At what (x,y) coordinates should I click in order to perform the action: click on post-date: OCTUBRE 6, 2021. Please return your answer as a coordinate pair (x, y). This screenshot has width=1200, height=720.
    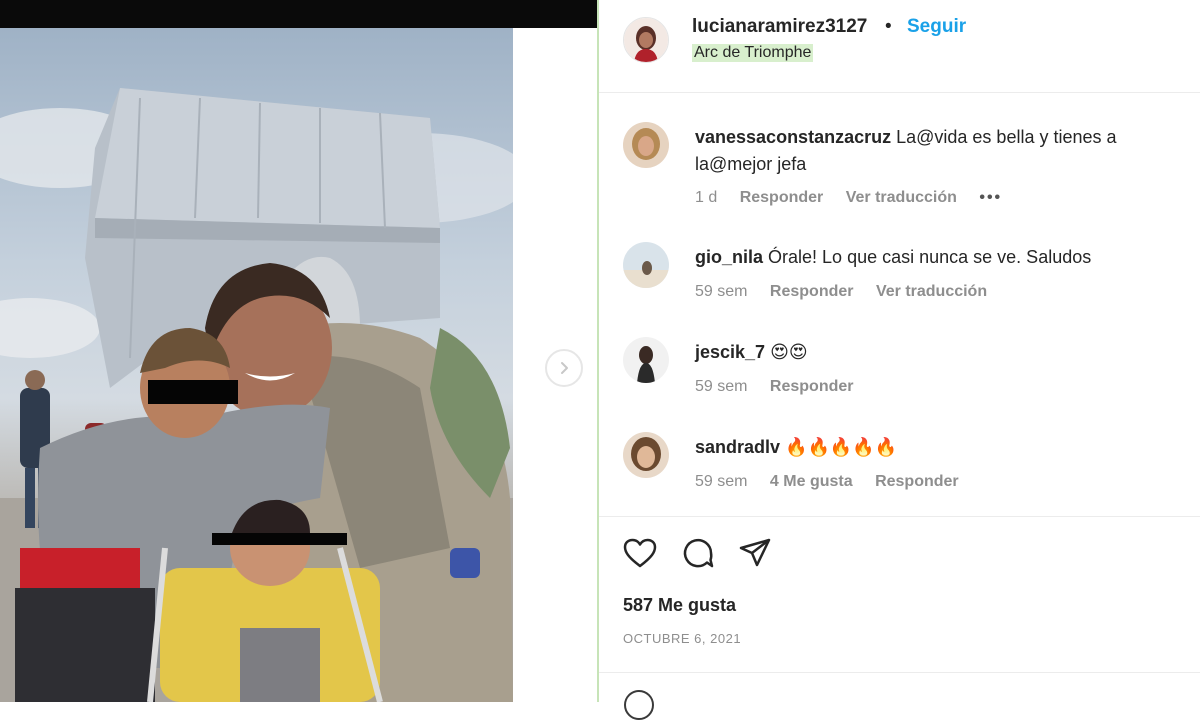
    Looking at the image, I should click on (682, 638).